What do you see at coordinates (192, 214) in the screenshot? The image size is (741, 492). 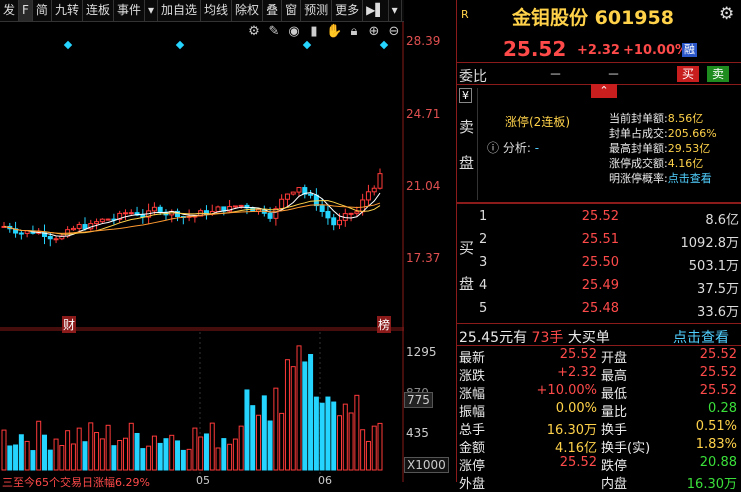 I see `moving-averages-group` at bounding box center [192, 214].